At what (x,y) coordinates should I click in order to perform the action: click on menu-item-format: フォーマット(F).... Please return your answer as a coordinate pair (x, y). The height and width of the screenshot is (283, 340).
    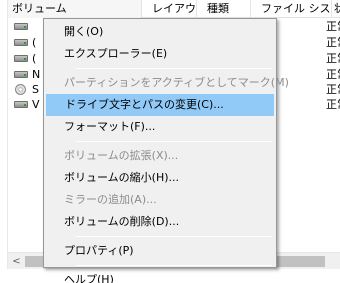
    Looking at the image, I should click on (160, 127).